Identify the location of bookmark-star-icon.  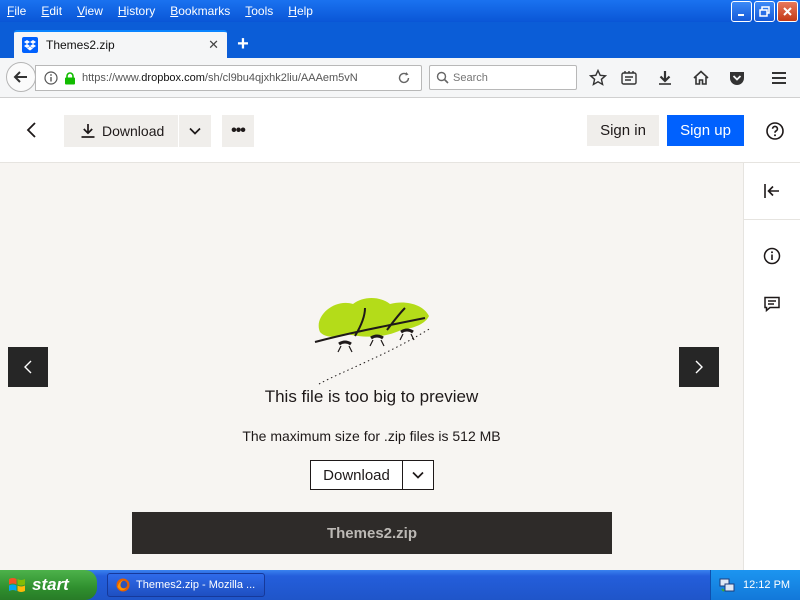
(598, 78).